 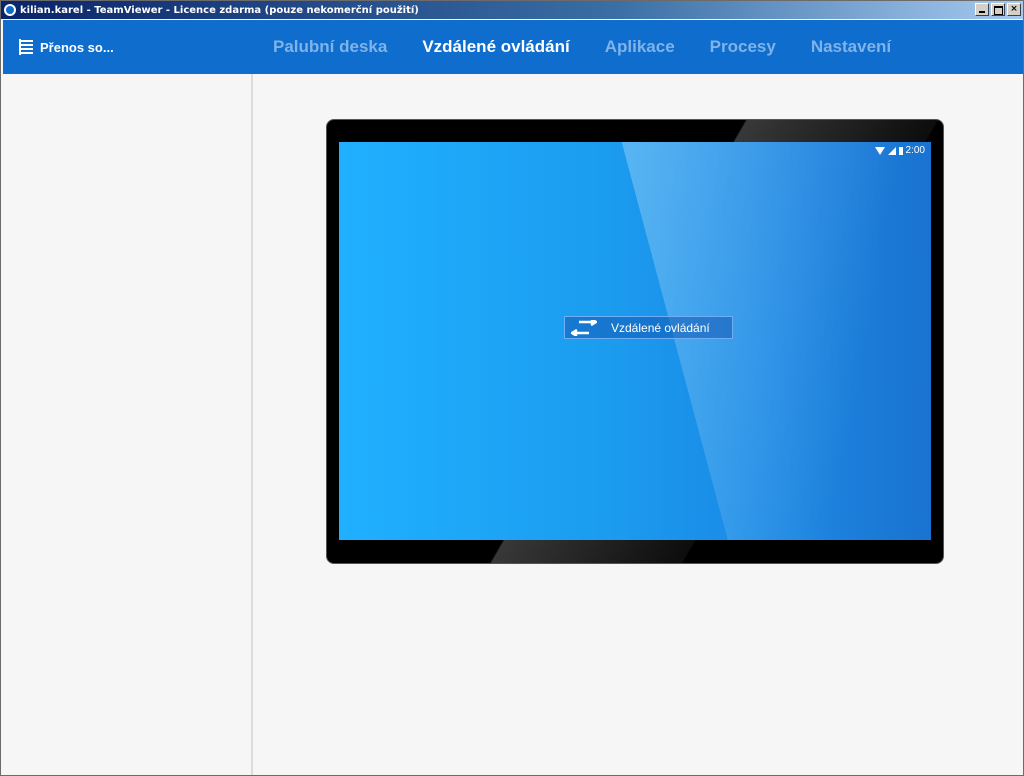 I want to click on device-status-bar: 2:00, so click(x=899, y=150).